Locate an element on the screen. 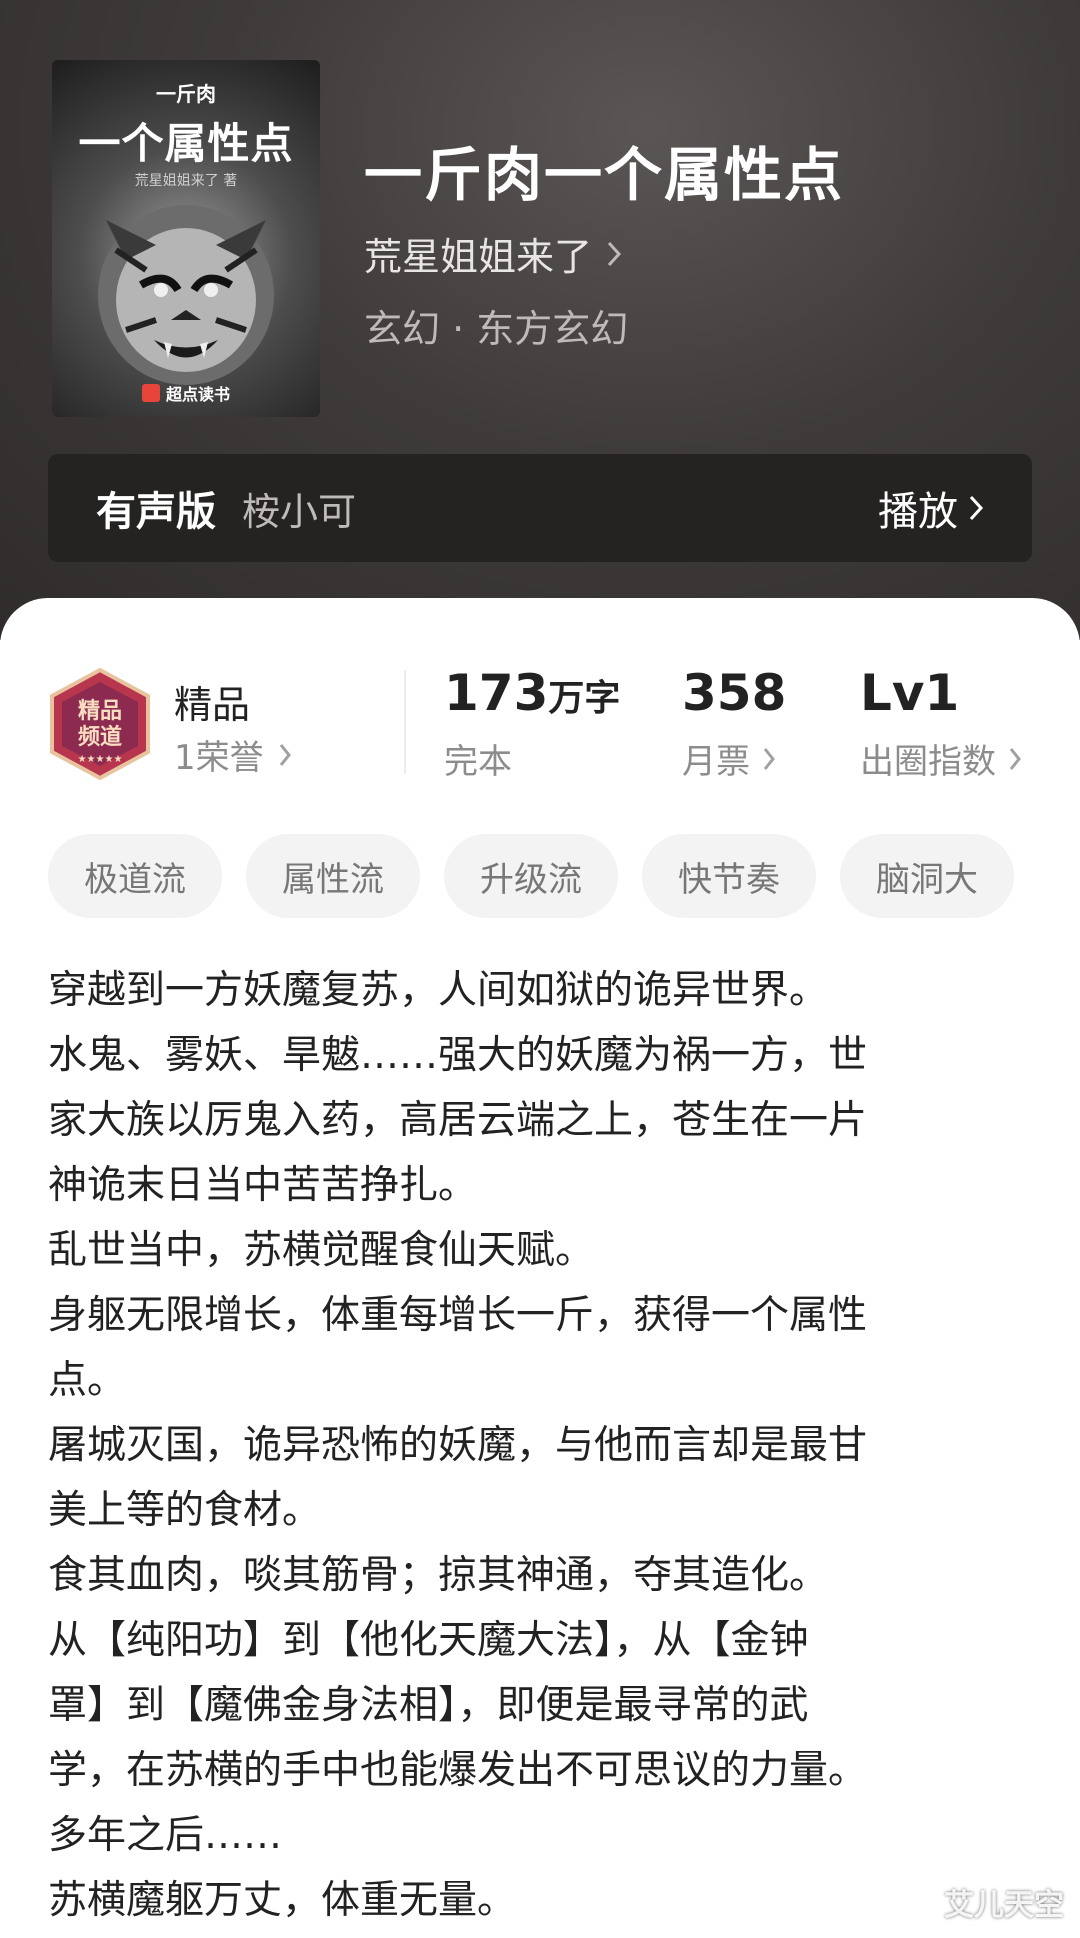 This screenshot has height=1938, width=1080. synopsis-line: 苏横魔躯万丈，体重无量。 is located at coordinates (282, 1900).